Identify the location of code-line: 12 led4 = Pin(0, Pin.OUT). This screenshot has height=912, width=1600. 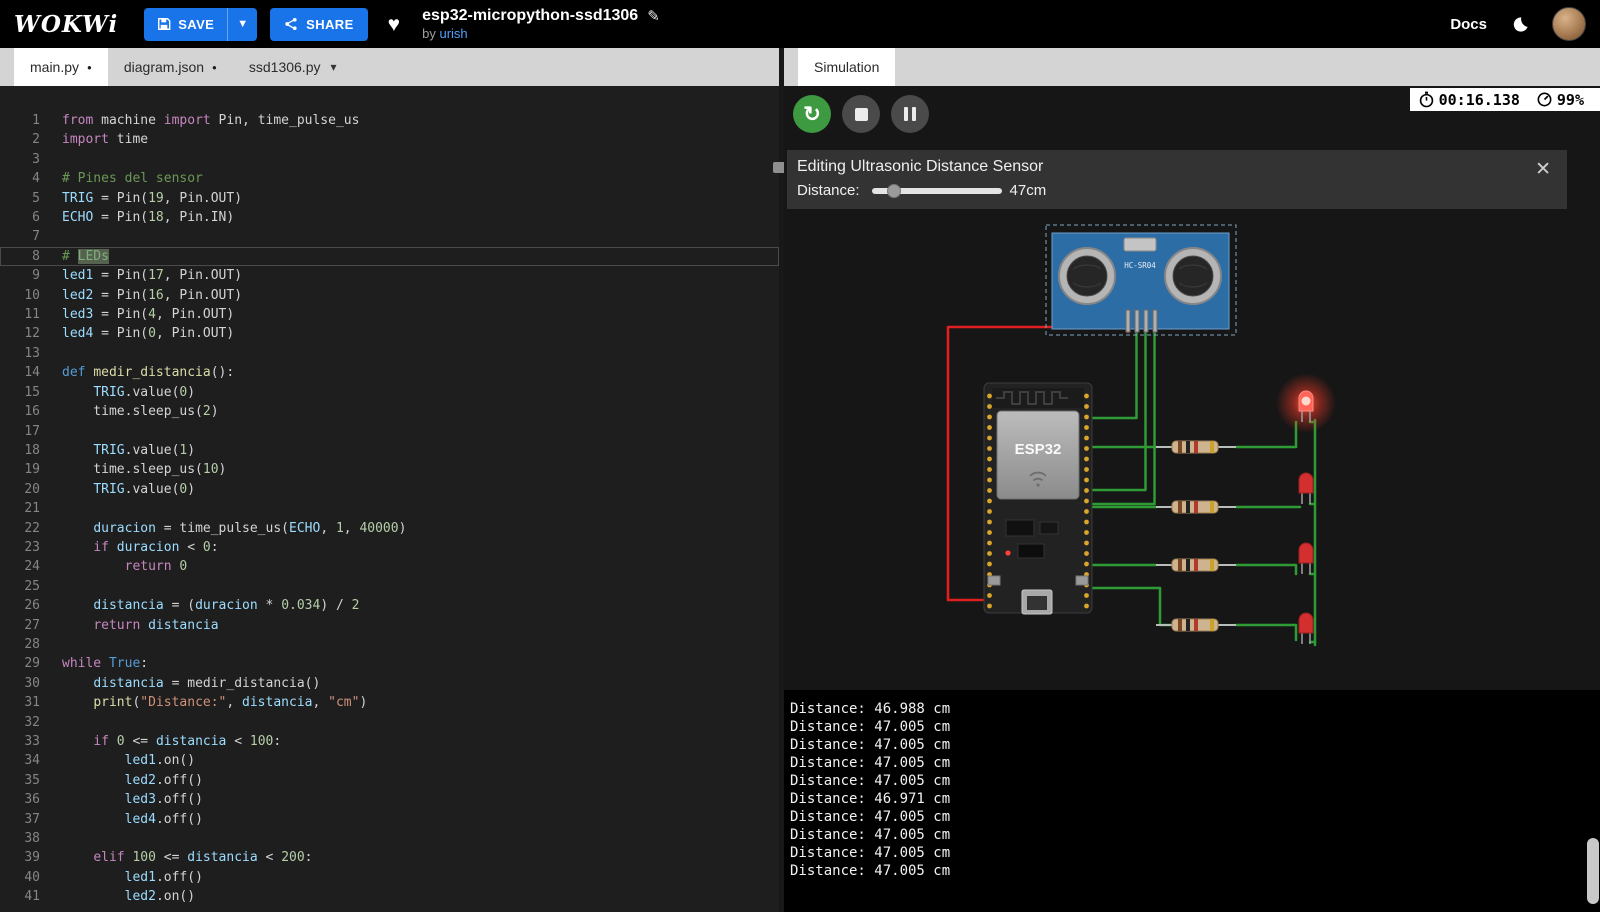
(389, 333).